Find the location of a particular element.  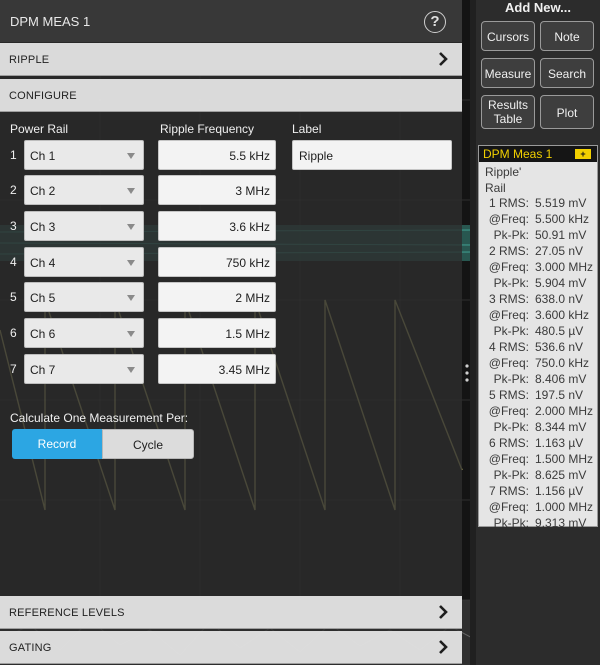

rms-row: 7 RMS: 1.156 µV is located at coordinates (538, 491).